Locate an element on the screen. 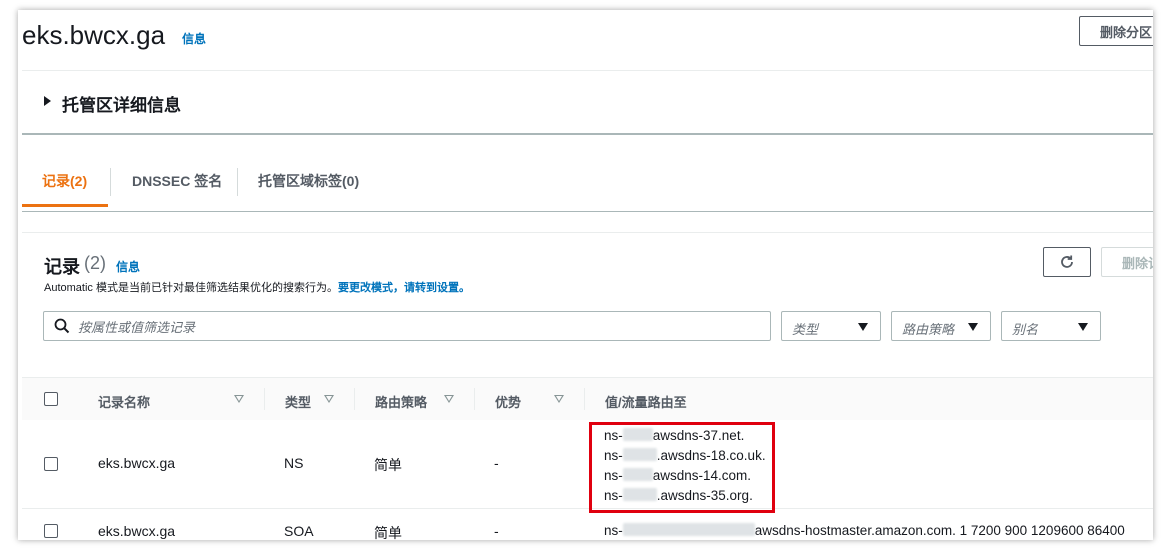  records-table-header: 记录名称 类型 路由策略 优势 值/流量路由至 is located at coordinates (587, 399).